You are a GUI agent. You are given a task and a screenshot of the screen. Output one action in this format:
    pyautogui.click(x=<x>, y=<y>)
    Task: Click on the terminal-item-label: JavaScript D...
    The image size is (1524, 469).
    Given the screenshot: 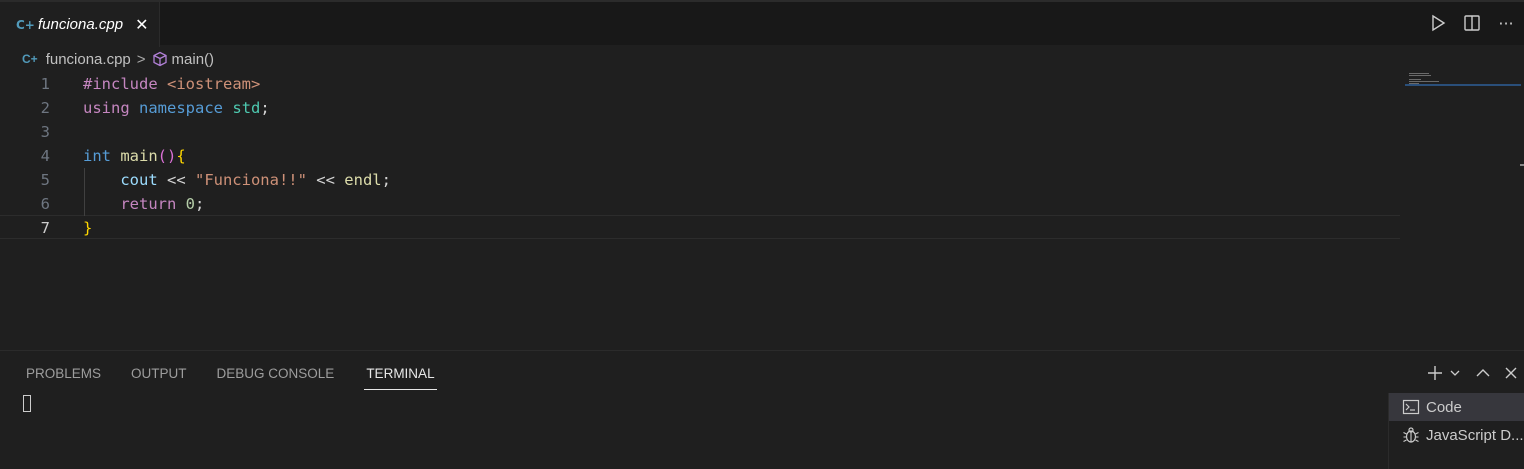 What is the action you would take?
    pyautogui.click(x=1475, y=435)
    